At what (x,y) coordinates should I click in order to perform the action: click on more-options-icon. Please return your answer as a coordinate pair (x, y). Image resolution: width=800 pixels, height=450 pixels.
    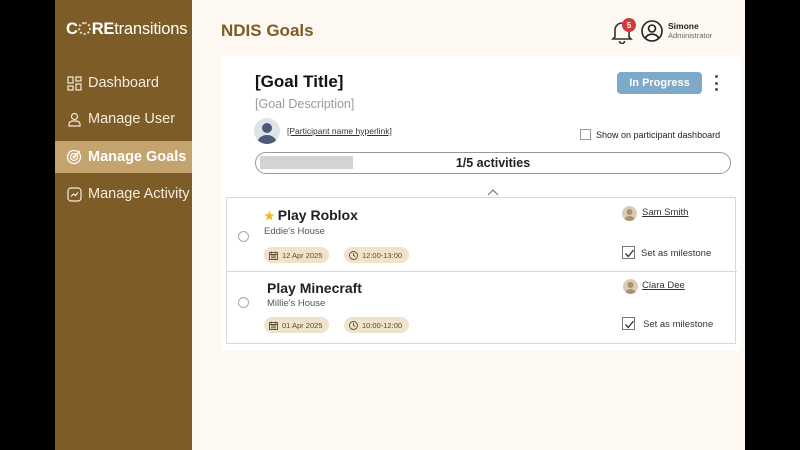
    Looking at the image, I should click on (716, 83).